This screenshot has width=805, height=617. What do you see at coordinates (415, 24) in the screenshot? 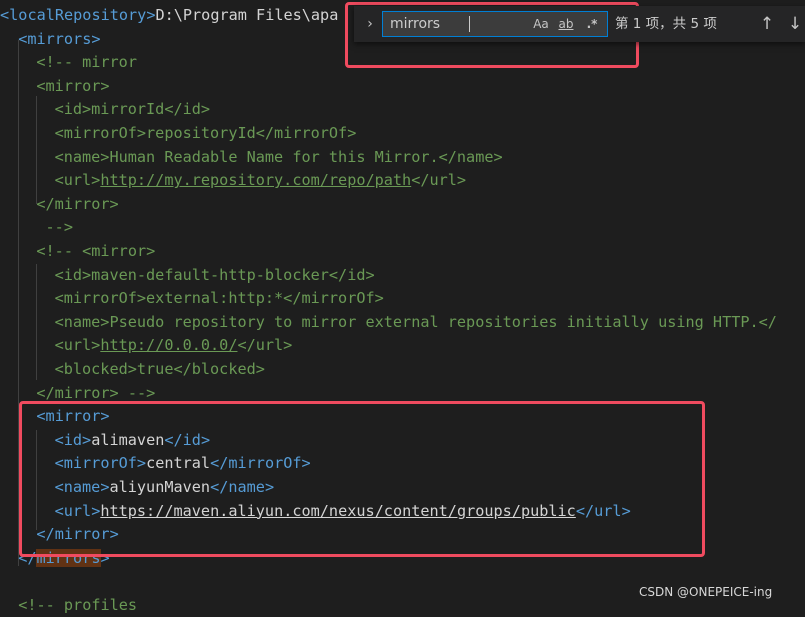
I see `search-query: mirrors` at bounding box center [415, 24].